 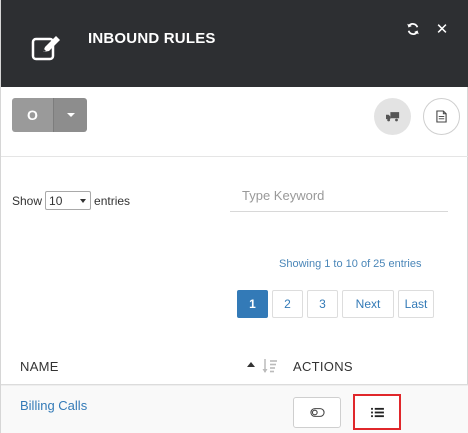 What do you see at coordinates (350, 264) in the screenshot?
I see `table-info: Showing 1 to 10 of 25 entries` at bounding box center [350, 264].